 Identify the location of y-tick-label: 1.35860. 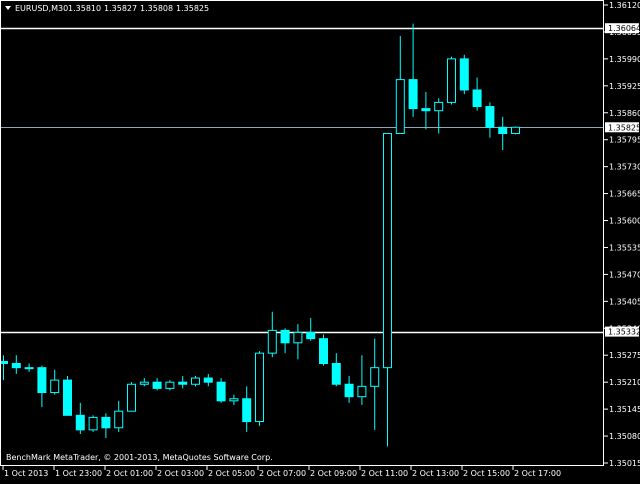
(624, 113).